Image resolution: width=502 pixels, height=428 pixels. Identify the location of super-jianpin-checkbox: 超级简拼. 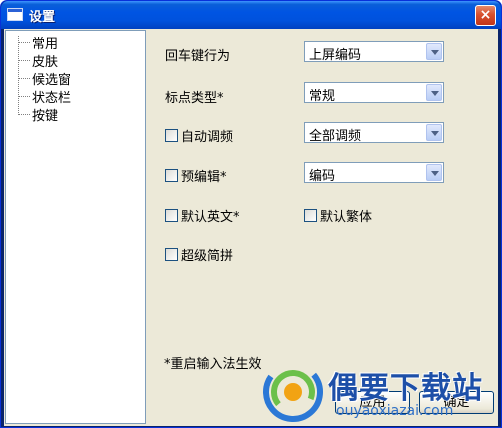
(199, 254).